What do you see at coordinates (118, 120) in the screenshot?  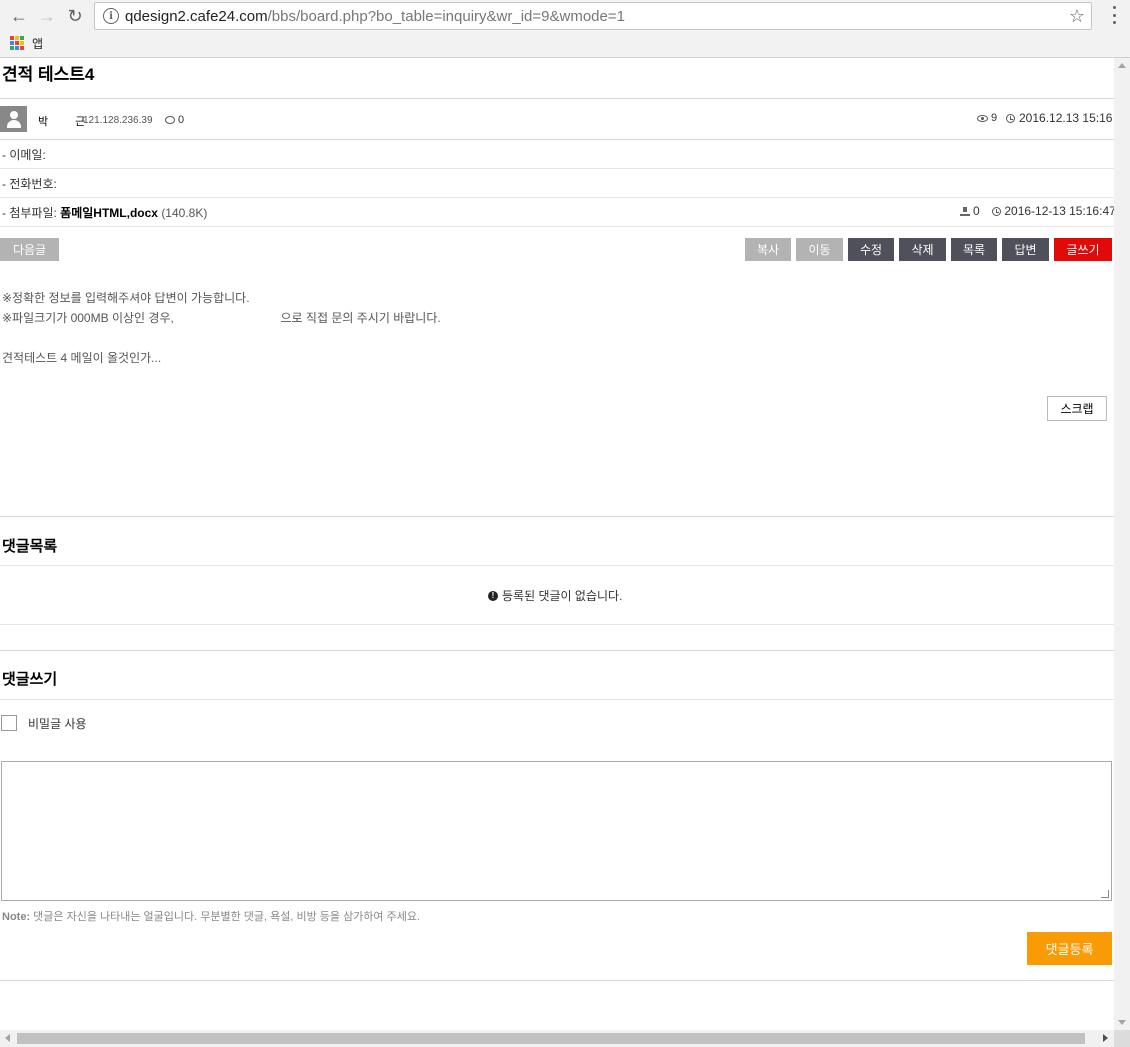 I see `author-ip: 121.128.236.39` at bounding box center [118, 120].